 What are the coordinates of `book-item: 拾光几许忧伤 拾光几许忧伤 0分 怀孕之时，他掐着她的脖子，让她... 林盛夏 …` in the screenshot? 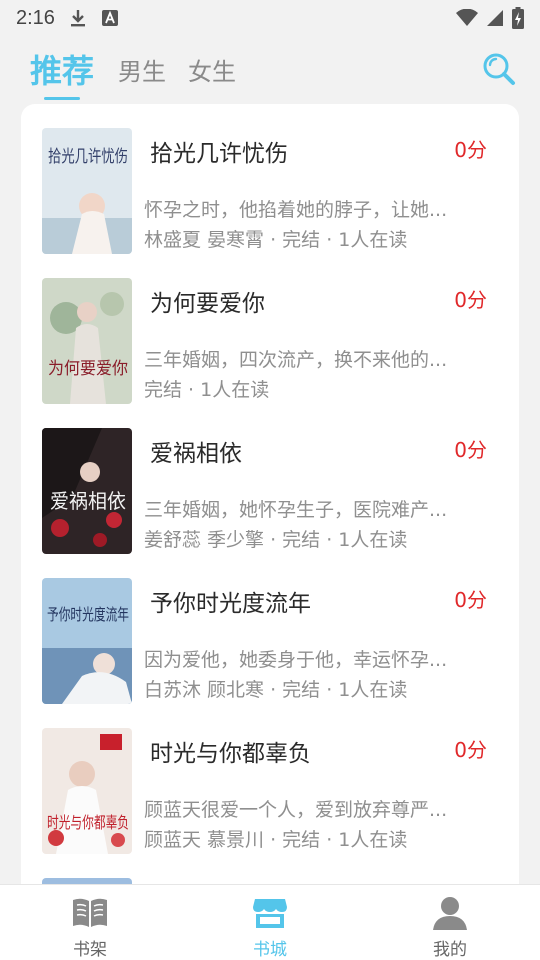 It's located at (270, 179).